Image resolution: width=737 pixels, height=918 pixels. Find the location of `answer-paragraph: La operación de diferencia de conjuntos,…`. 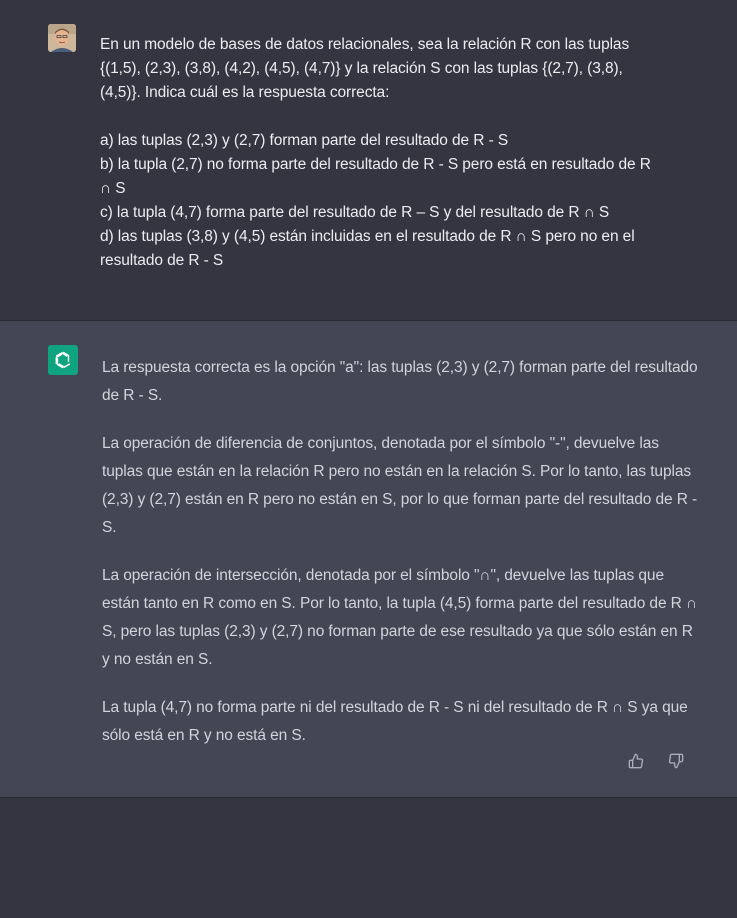

answer-paragraph: La operación de diferencia de conjuntos,… is located at coordinates (400, 485).